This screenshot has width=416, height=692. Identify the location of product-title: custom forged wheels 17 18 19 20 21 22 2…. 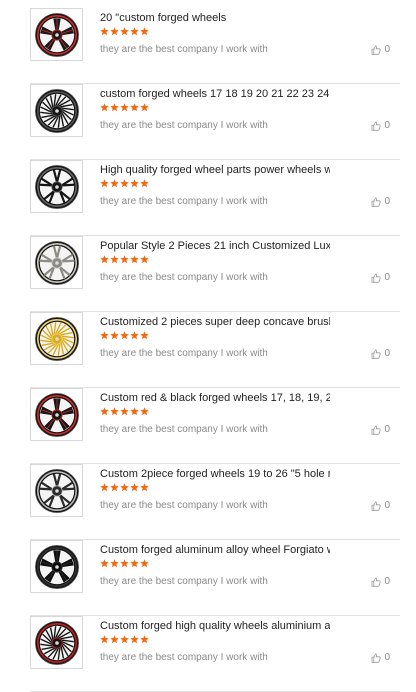
(215, 94).